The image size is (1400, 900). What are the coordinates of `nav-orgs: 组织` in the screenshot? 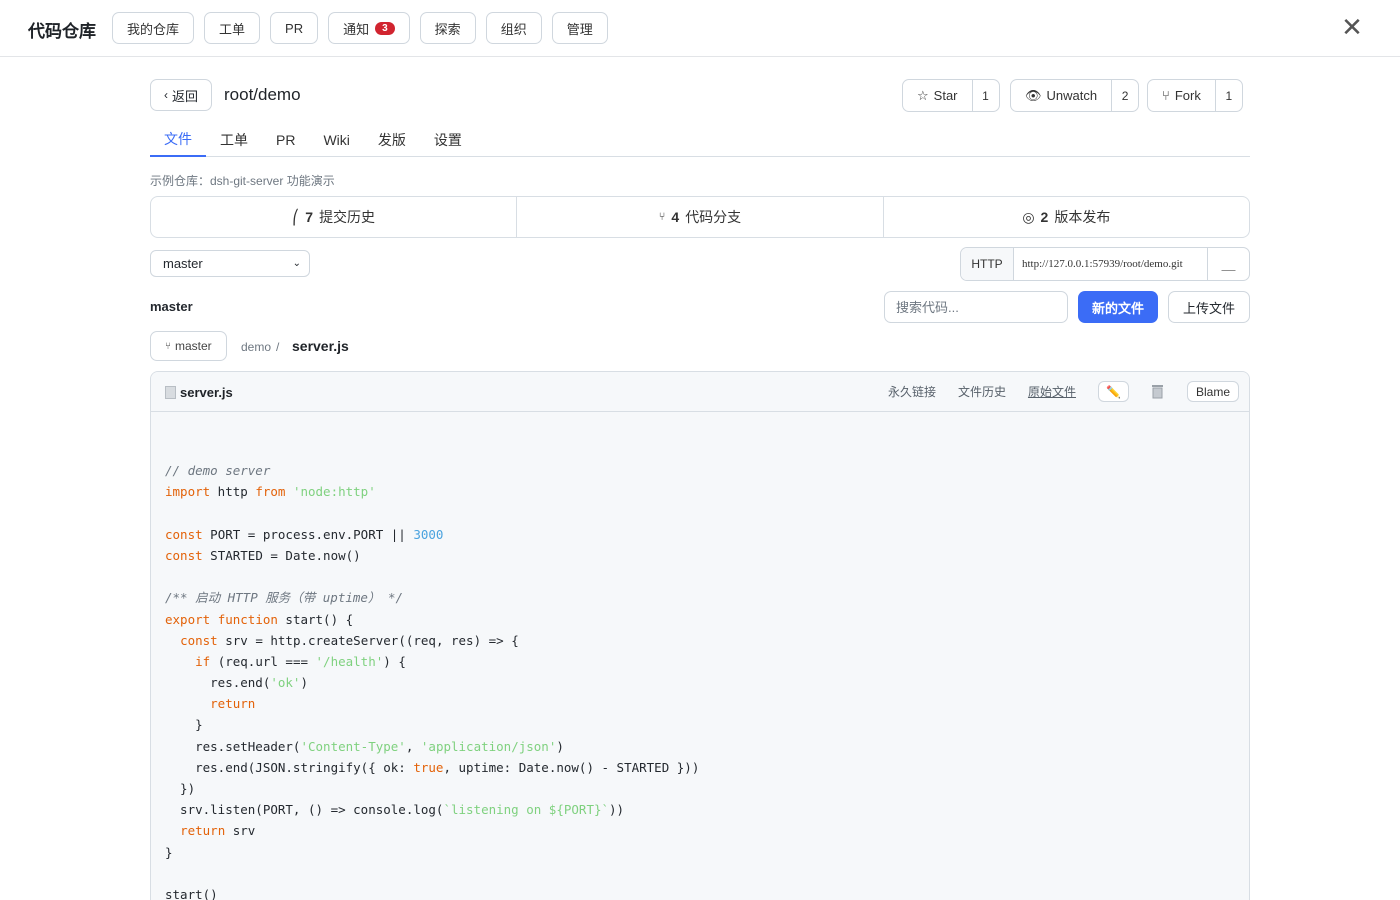 It's located at (513, 28).